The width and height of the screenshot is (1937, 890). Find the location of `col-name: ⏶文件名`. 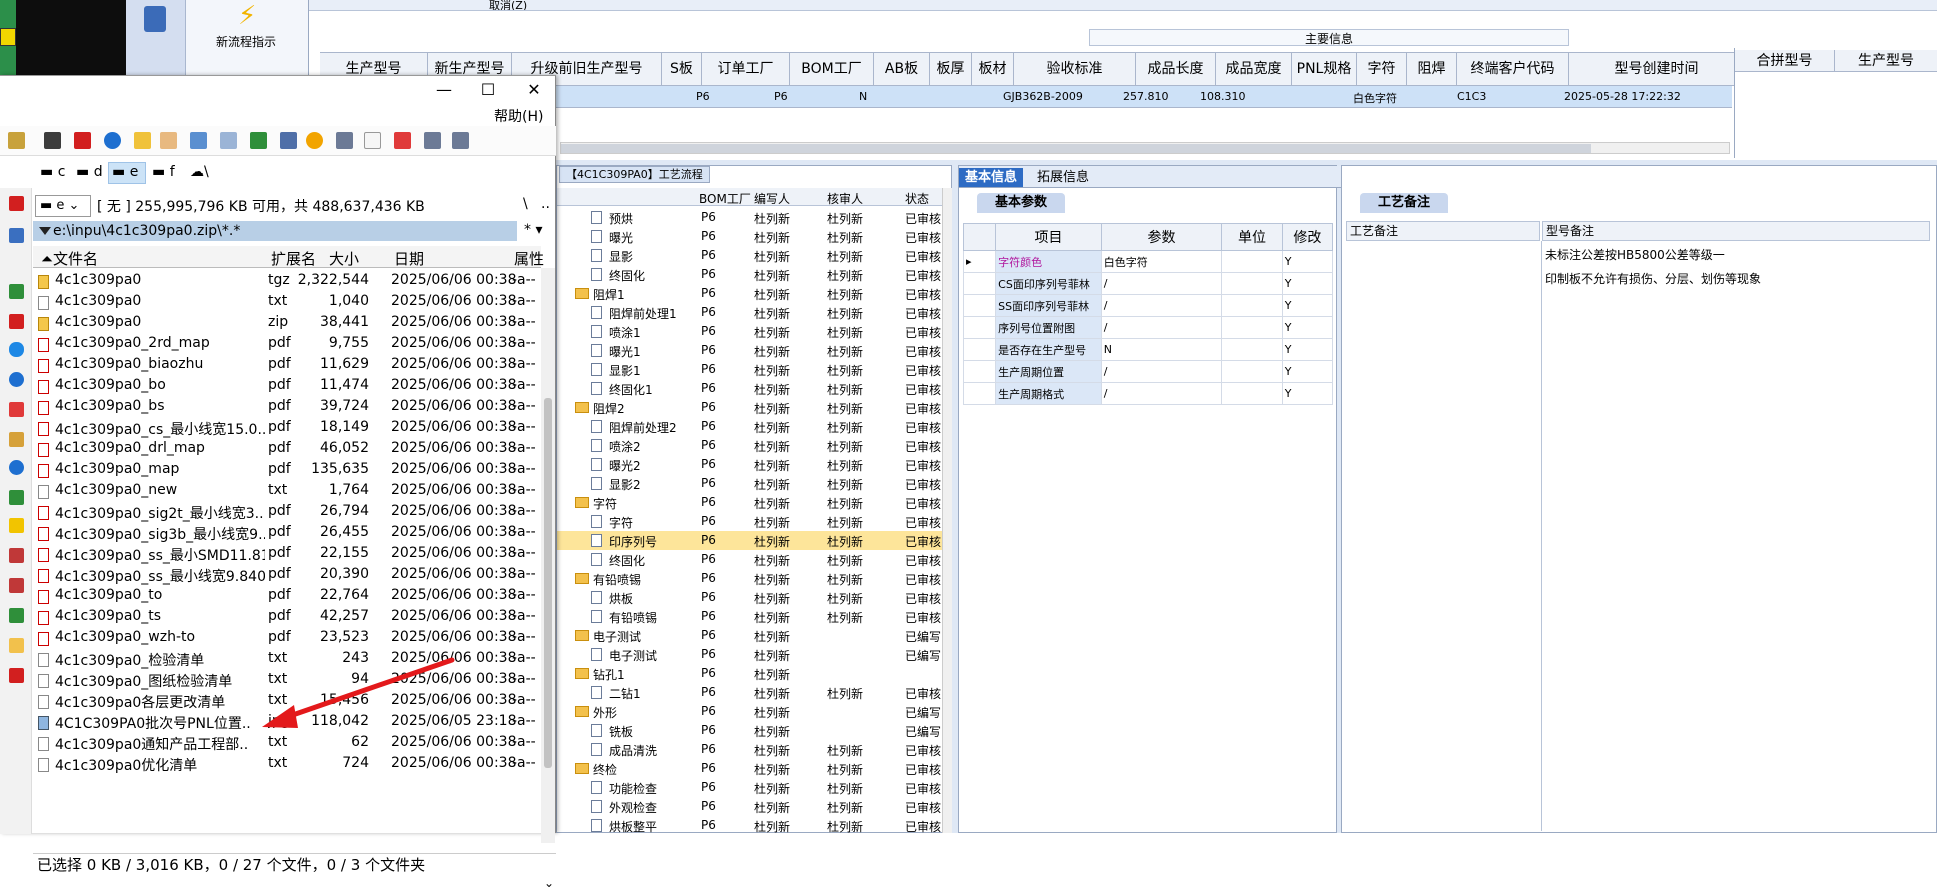

col-name: ⏶文件名 is located at coordinates (69, 258).